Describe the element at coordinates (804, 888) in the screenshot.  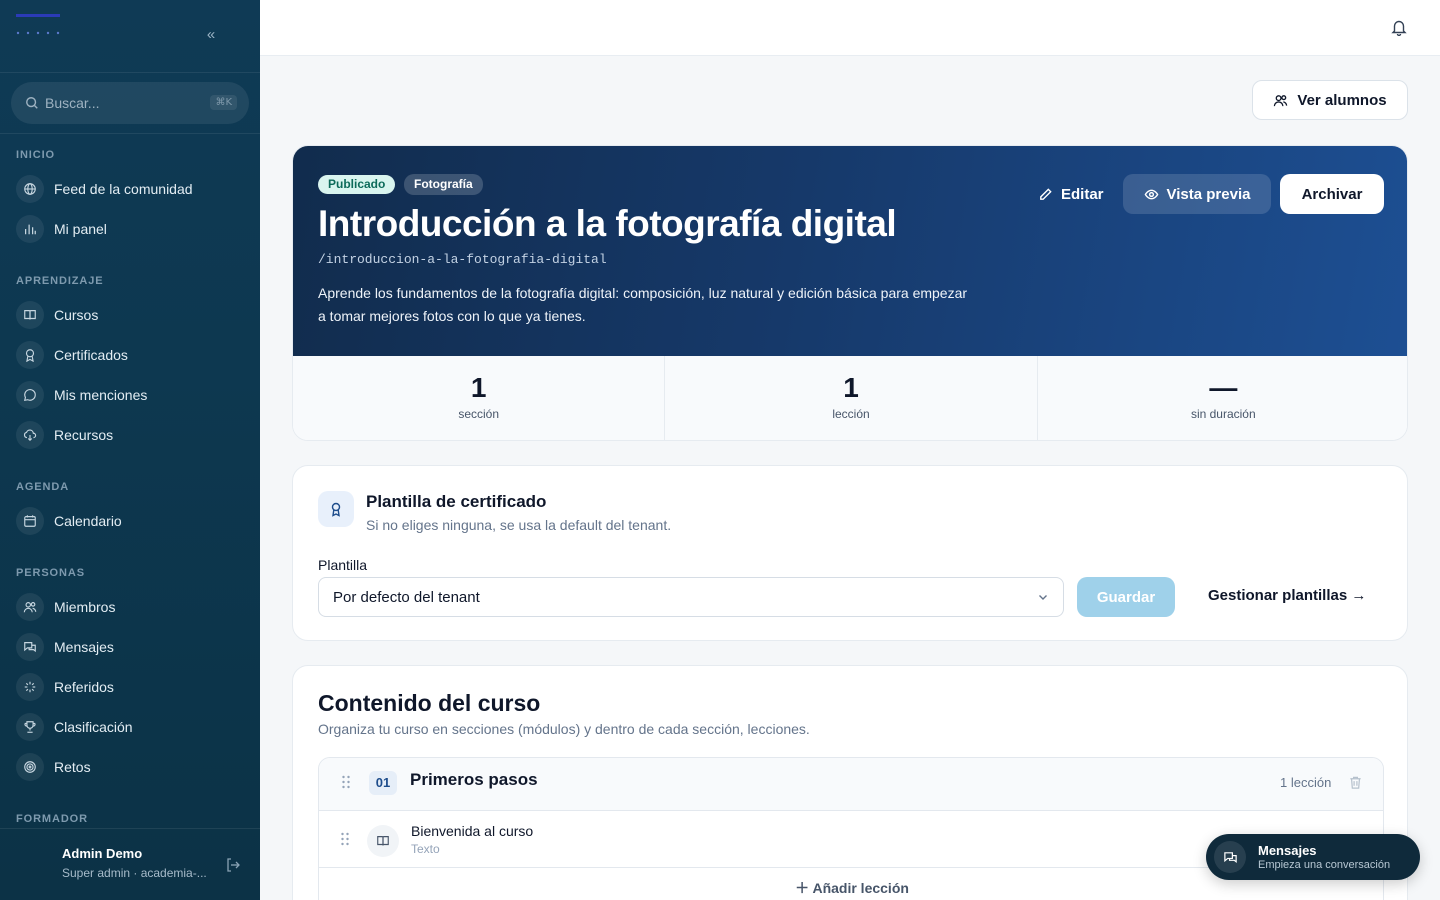
I see `plus-icon: ＋` at that location.